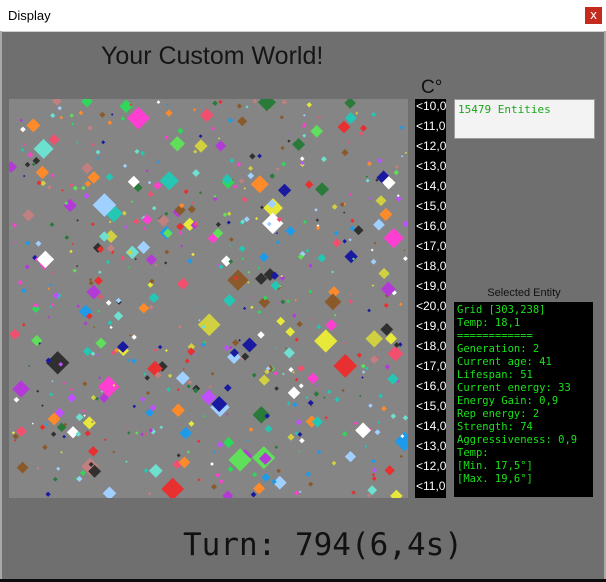 The image size is (606, 582). Describe the element at coordinates (303, 16) in the screenshot. I see `window-titlebar: Display x` at that location.